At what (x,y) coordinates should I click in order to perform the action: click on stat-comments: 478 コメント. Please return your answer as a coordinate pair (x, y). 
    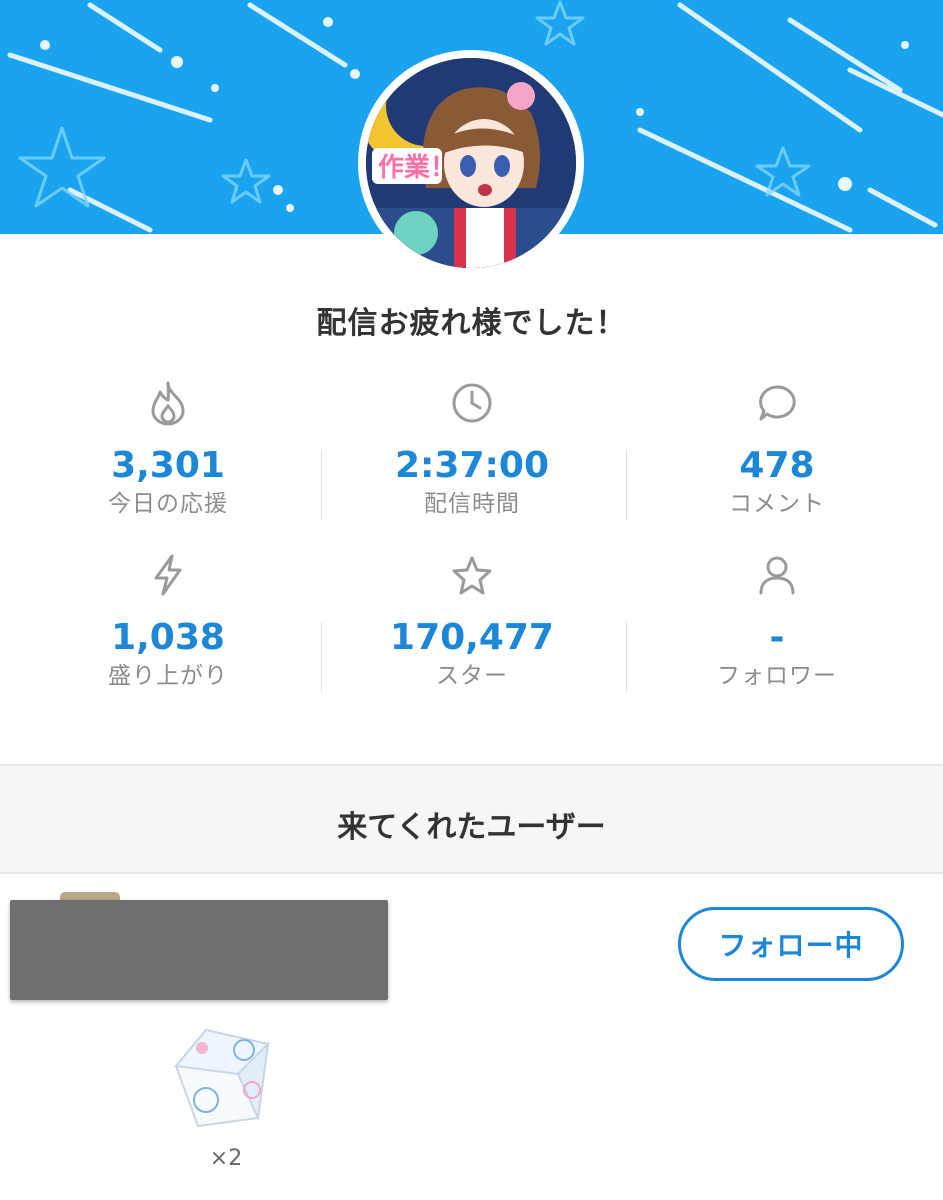
    Looking at the image, I should click on (777, 449).